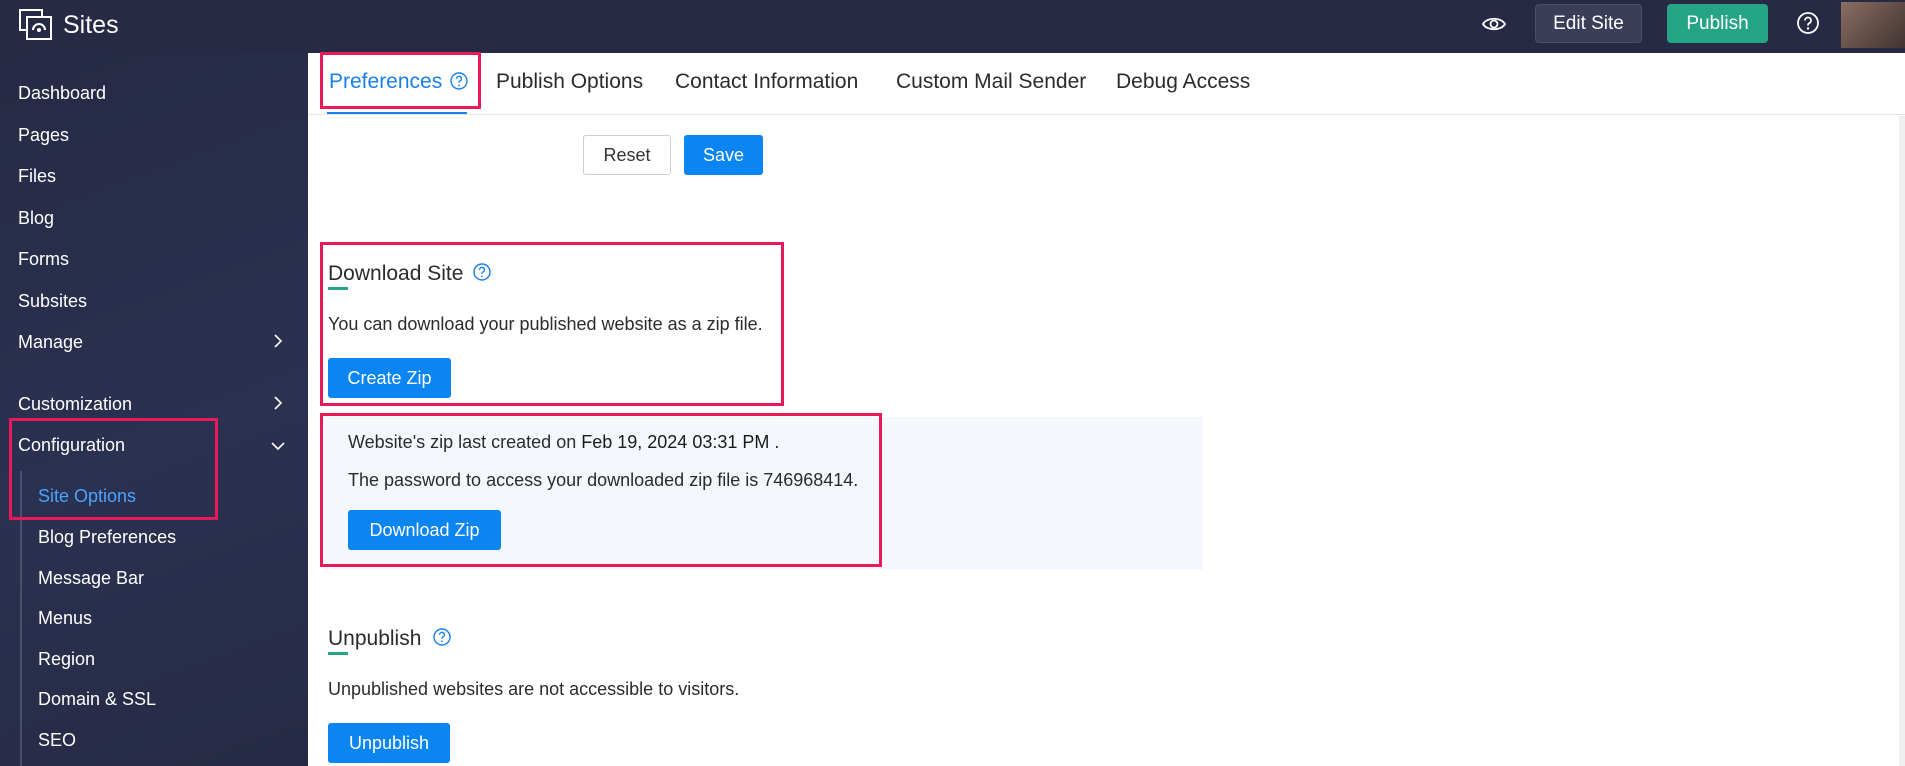  Describe the element at coordinates (91, 578) in the screenshot. I see `sidebar-item-message-bar: Message Bar` at that location.